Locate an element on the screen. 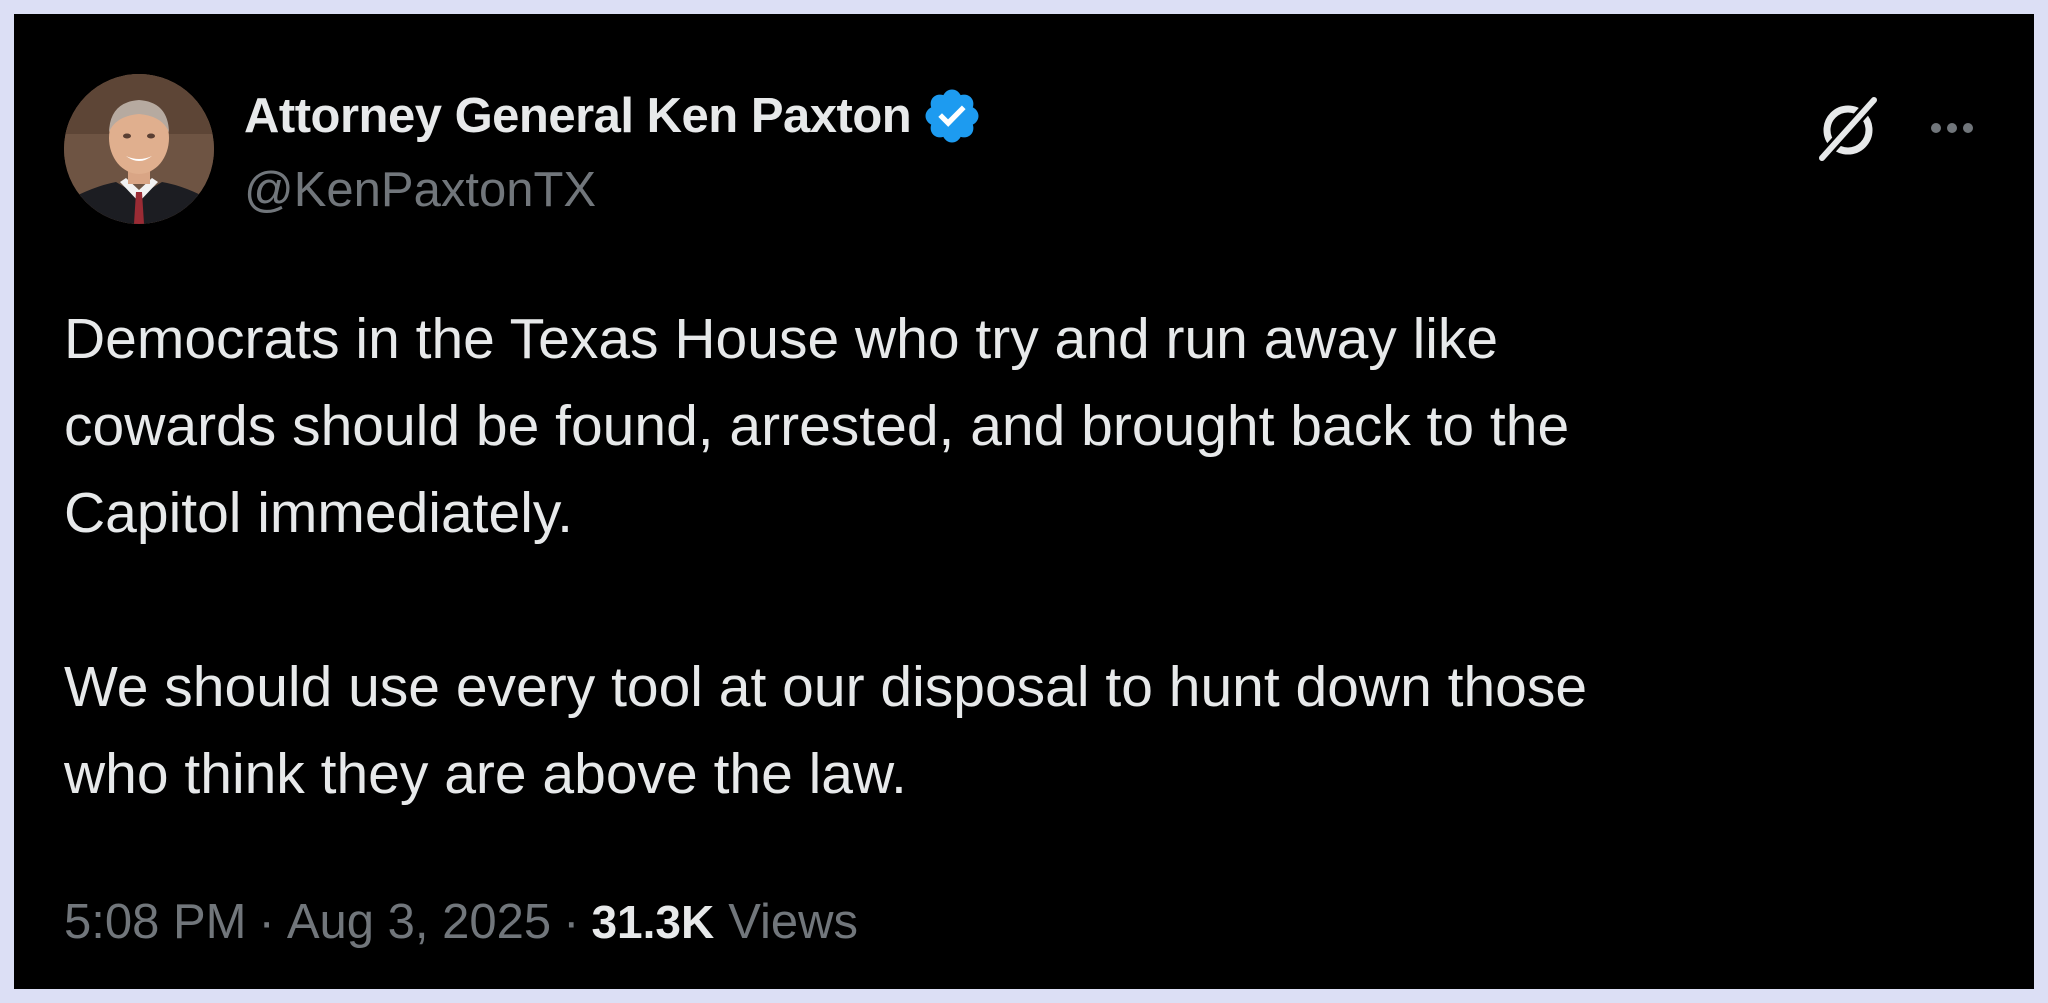  author-name-row: Attorney General Ken Paxton is located at coordinates (613, 116).